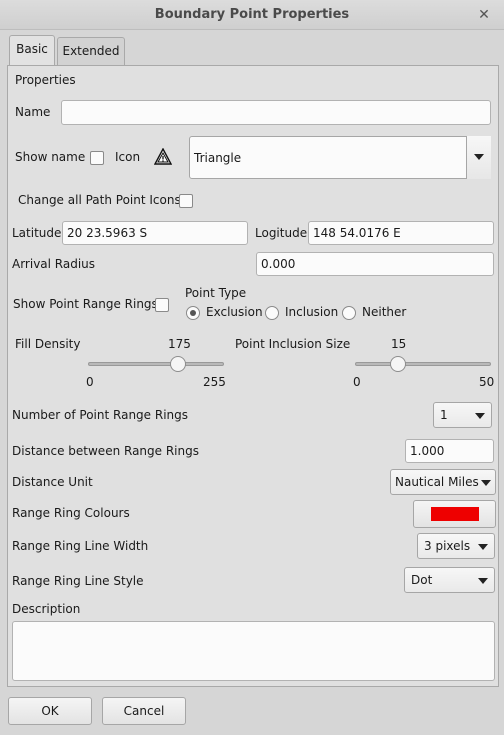  I want to click on tab-extended: Extended, so click(91, 51).